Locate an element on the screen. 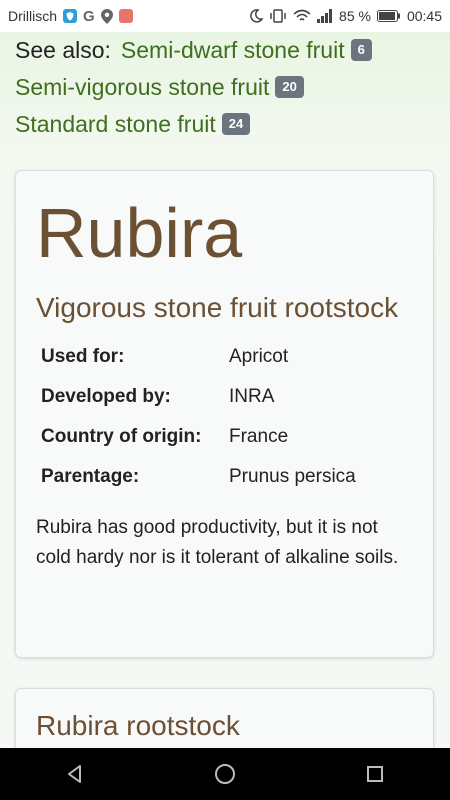  link-standard-label: Standard stone fruit is located at coordinates (115, 124).